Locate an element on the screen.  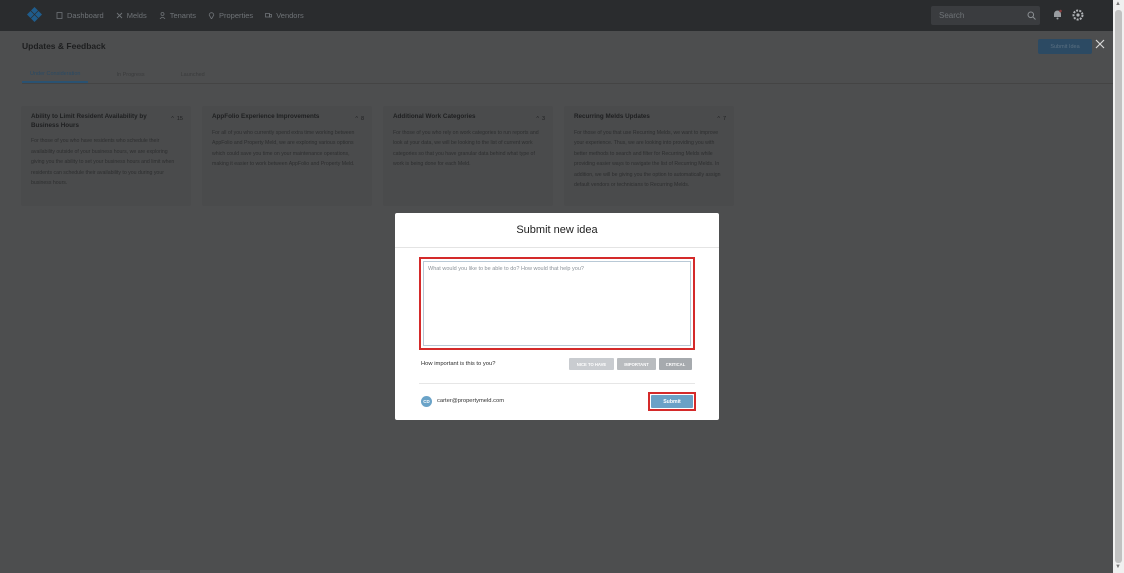
importance-label: How important is this to you? is located at coordinates (458, 364).